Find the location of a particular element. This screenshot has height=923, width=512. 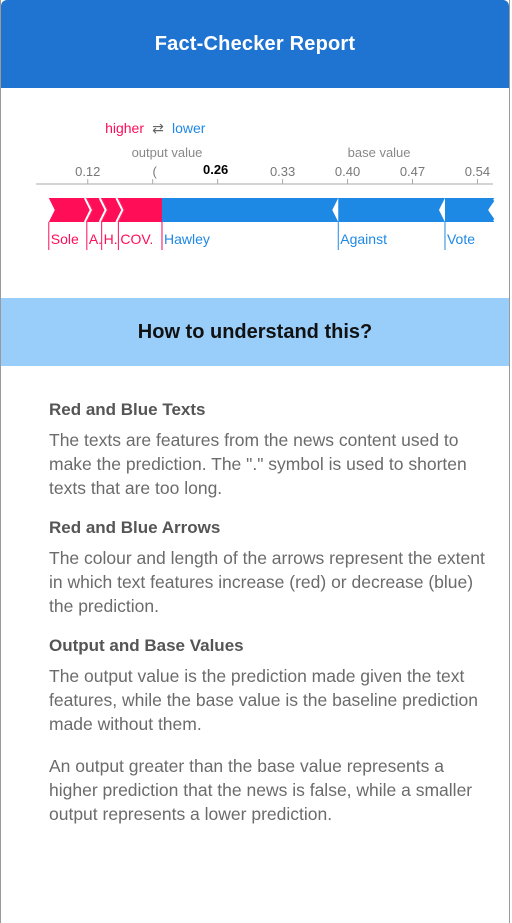

feature-labels: Sole A. H. COV. Hawley Against Vote is located at coordinates (261, 236).